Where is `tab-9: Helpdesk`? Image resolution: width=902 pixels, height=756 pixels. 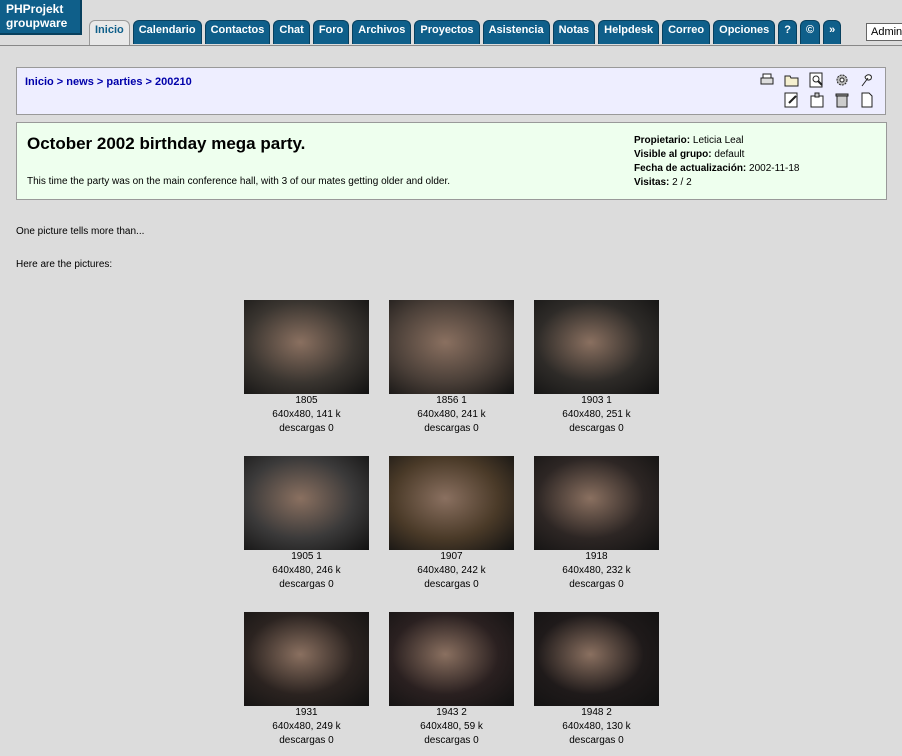
tab-9: Helpdesk is located at coordinates (629, 32).